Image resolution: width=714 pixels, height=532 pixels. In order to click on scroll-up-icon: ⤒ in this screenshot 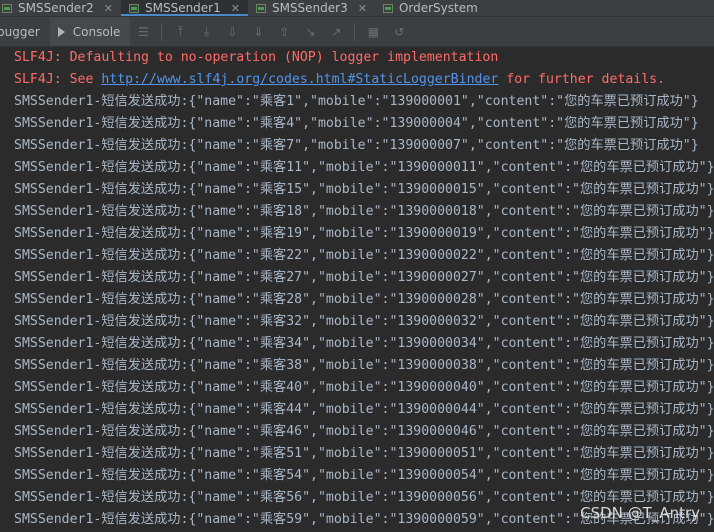, I will do `click(180, 32)`.